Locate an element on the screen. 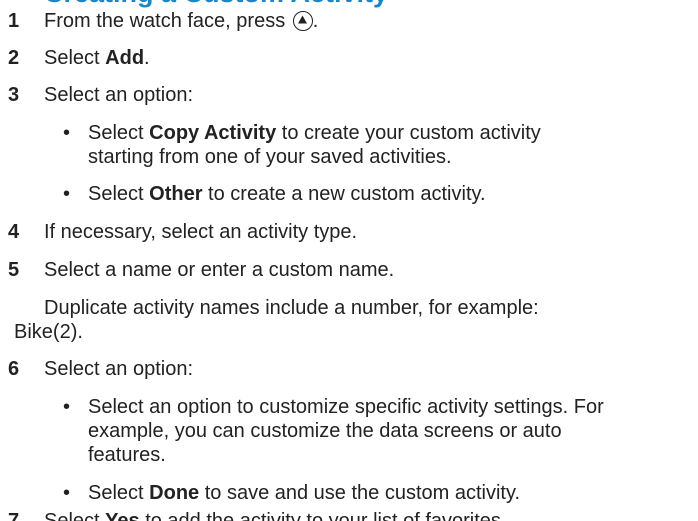 The image size is (698, 521). step-number: 4 is located at coordinates (14, 232).